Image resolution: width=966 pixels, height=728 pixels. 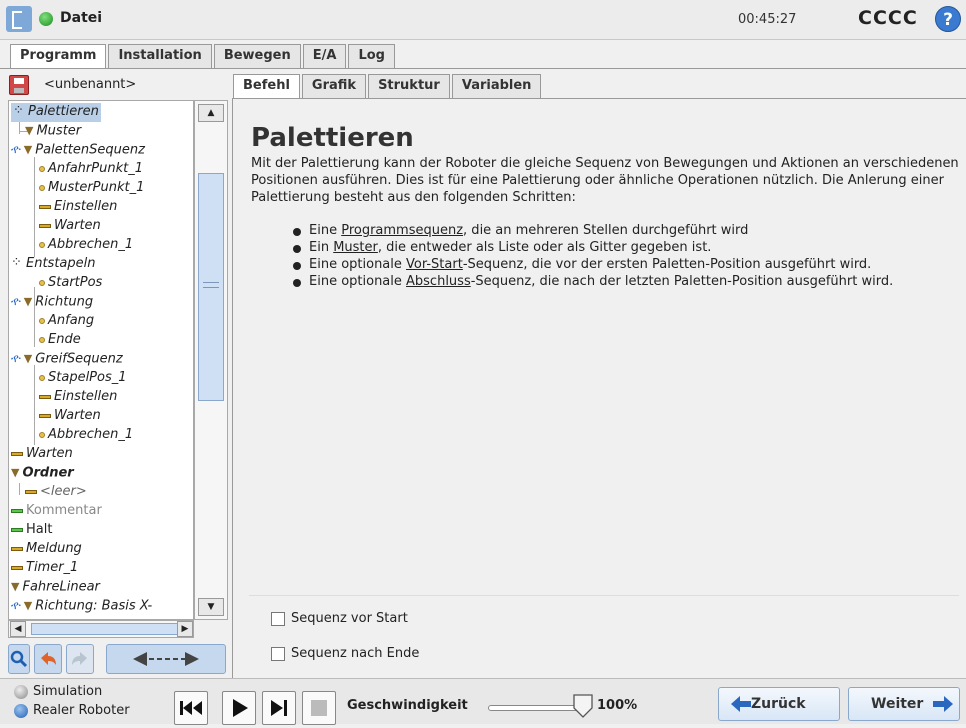 What do you see at coordinates (56, 112) in the screenshot?
I see `tree-node: Palettieren` at bounding box center [56, 112].